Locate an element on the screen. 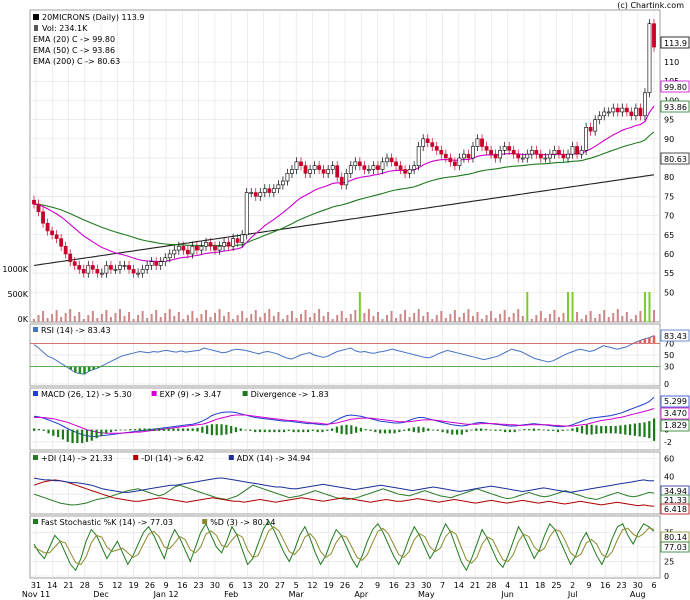 The width and height of the screenshot is (690, 600). price-y-tick: 50 is located at coordinates (669, 292).